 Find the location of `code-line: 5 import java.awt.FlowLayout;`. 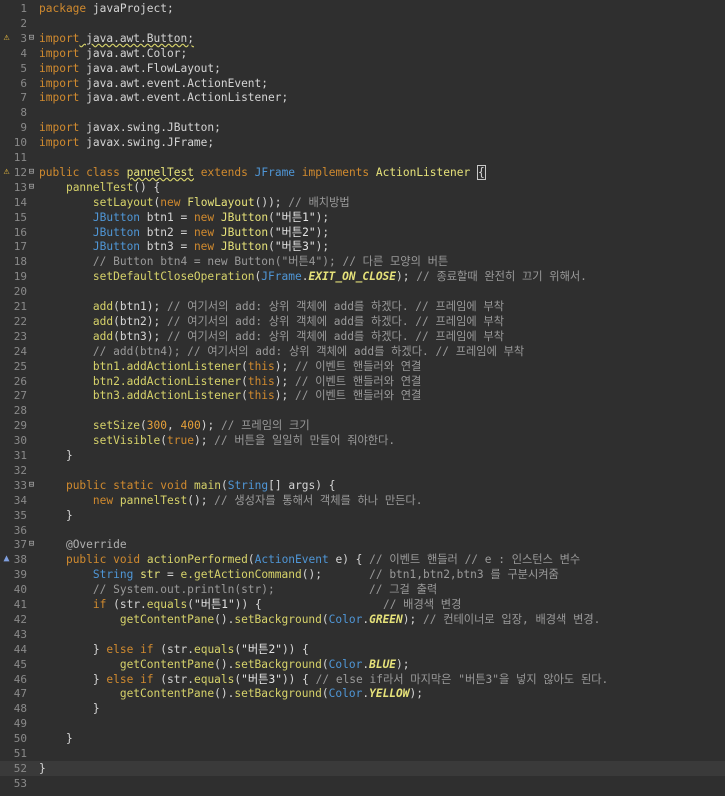

code-line: 5 import java.awt.FlowLayout; is located at coordinates (362, 68).